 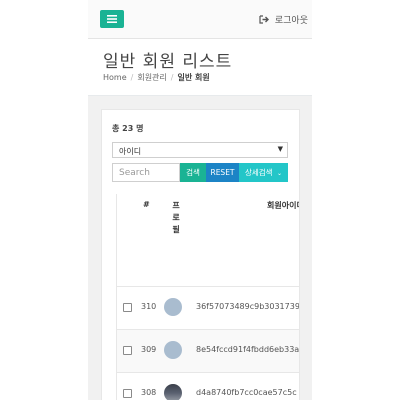 What do you see at coordinates (130, 151) in the screenshot?
I see `select-value: 아이디` at bounding box center [130, 151].